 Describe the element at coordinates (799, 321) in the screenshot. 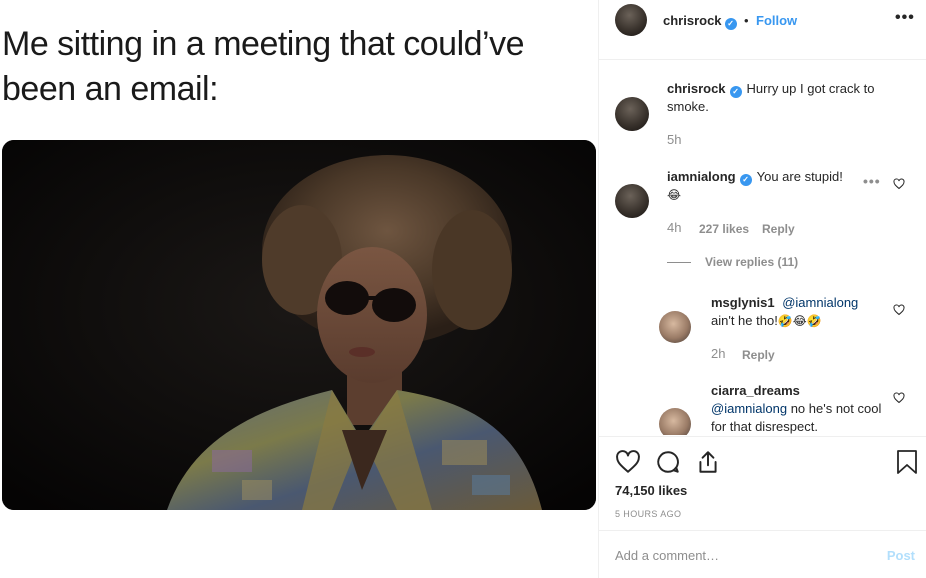

I see `comment-emoji: 🤣😂🤣` at that location.